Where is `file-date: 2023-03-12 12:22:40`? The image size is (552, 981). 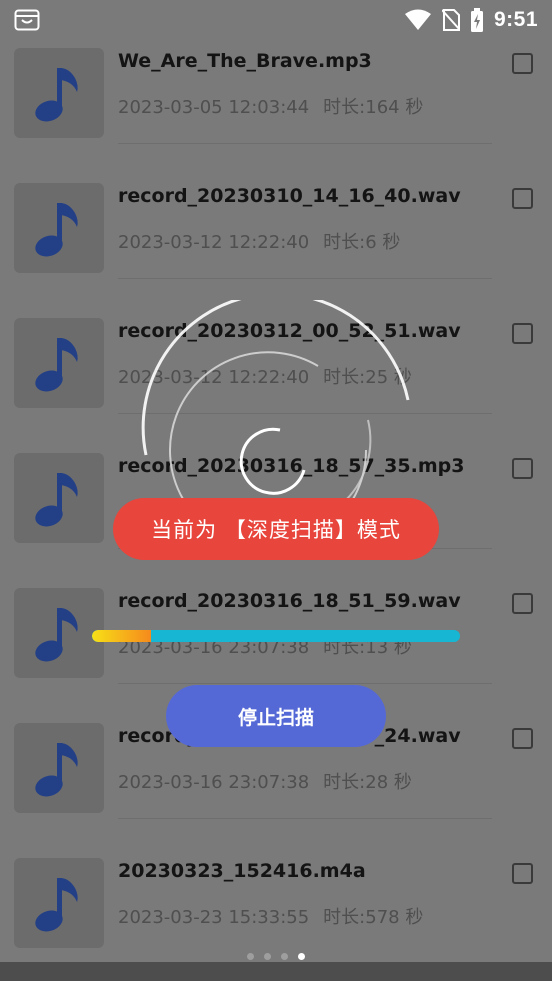 file-date: 2023-03-12 12:22:40 is located at coordinates (214, 242).